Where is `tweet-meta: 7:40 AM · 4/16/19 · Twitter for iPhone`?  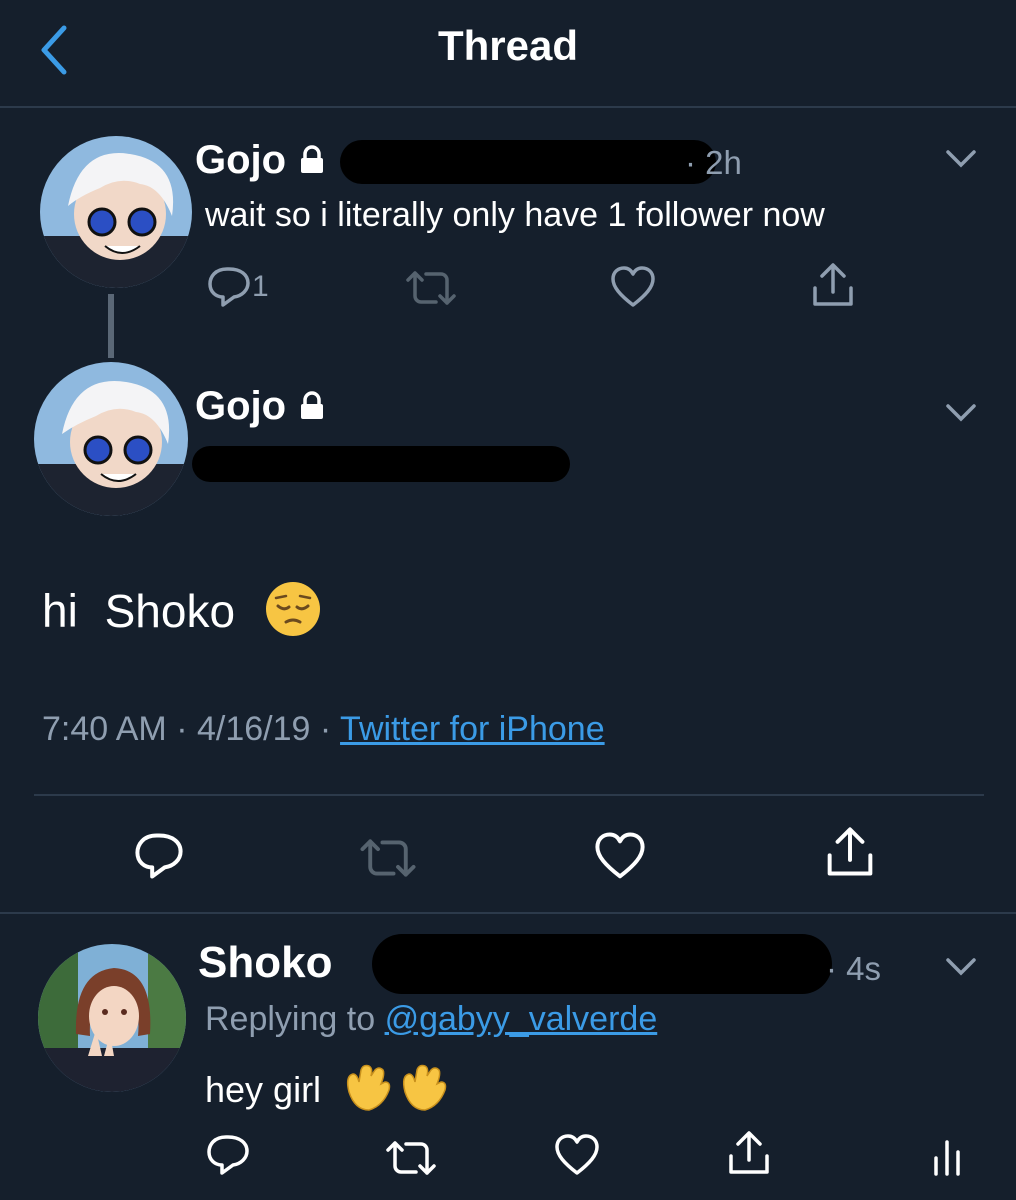
tweet-meta: 7:40 AM · 4/16/19 · Twitter for iPhone is located at coordinates (323, 729).